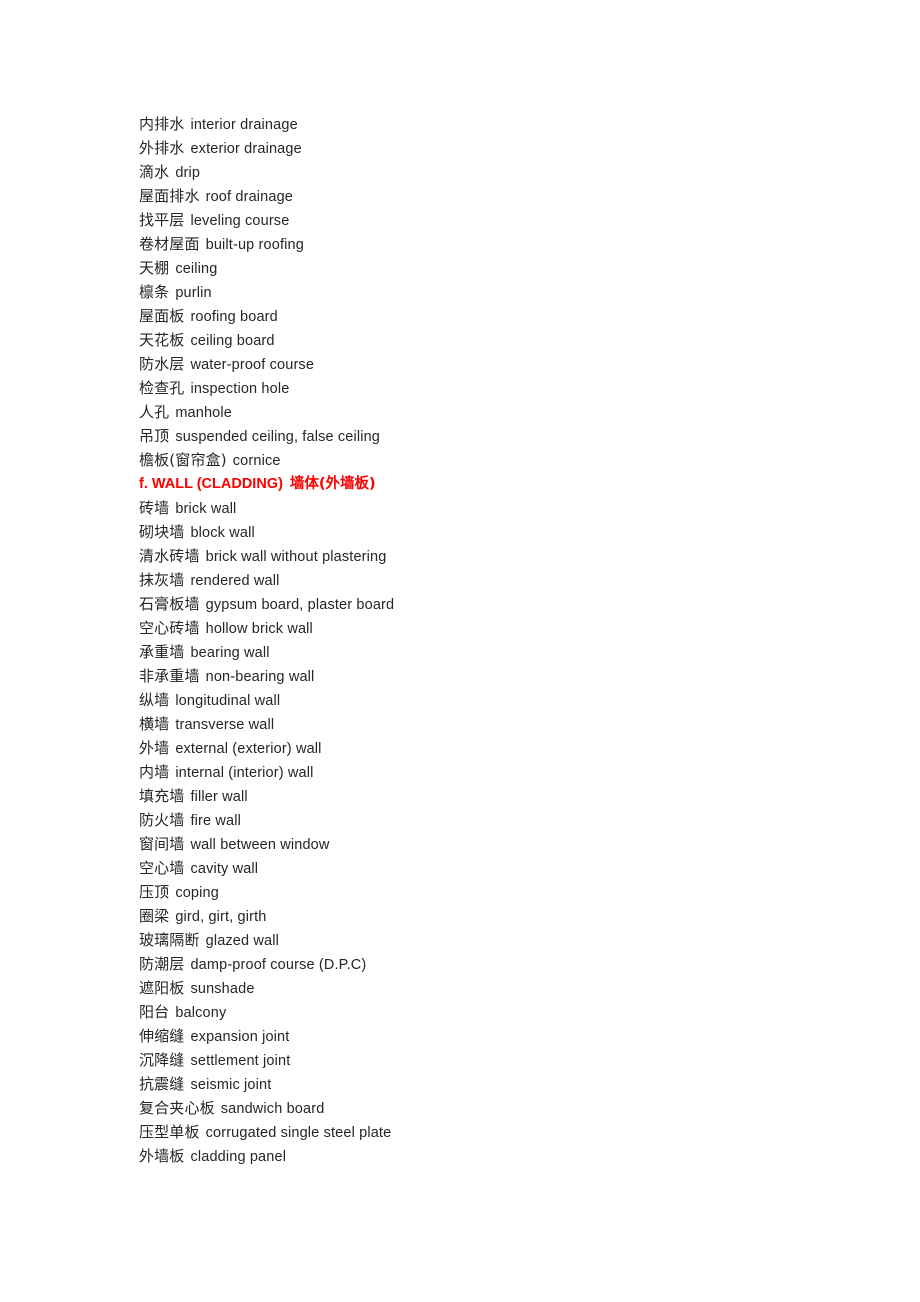 The width and height of the screenshot is (920, 1302). Describe the element at coordinates (162, 1084) in the screenshot. I see `glossary-term-chinese: 抗震缝` at that location.